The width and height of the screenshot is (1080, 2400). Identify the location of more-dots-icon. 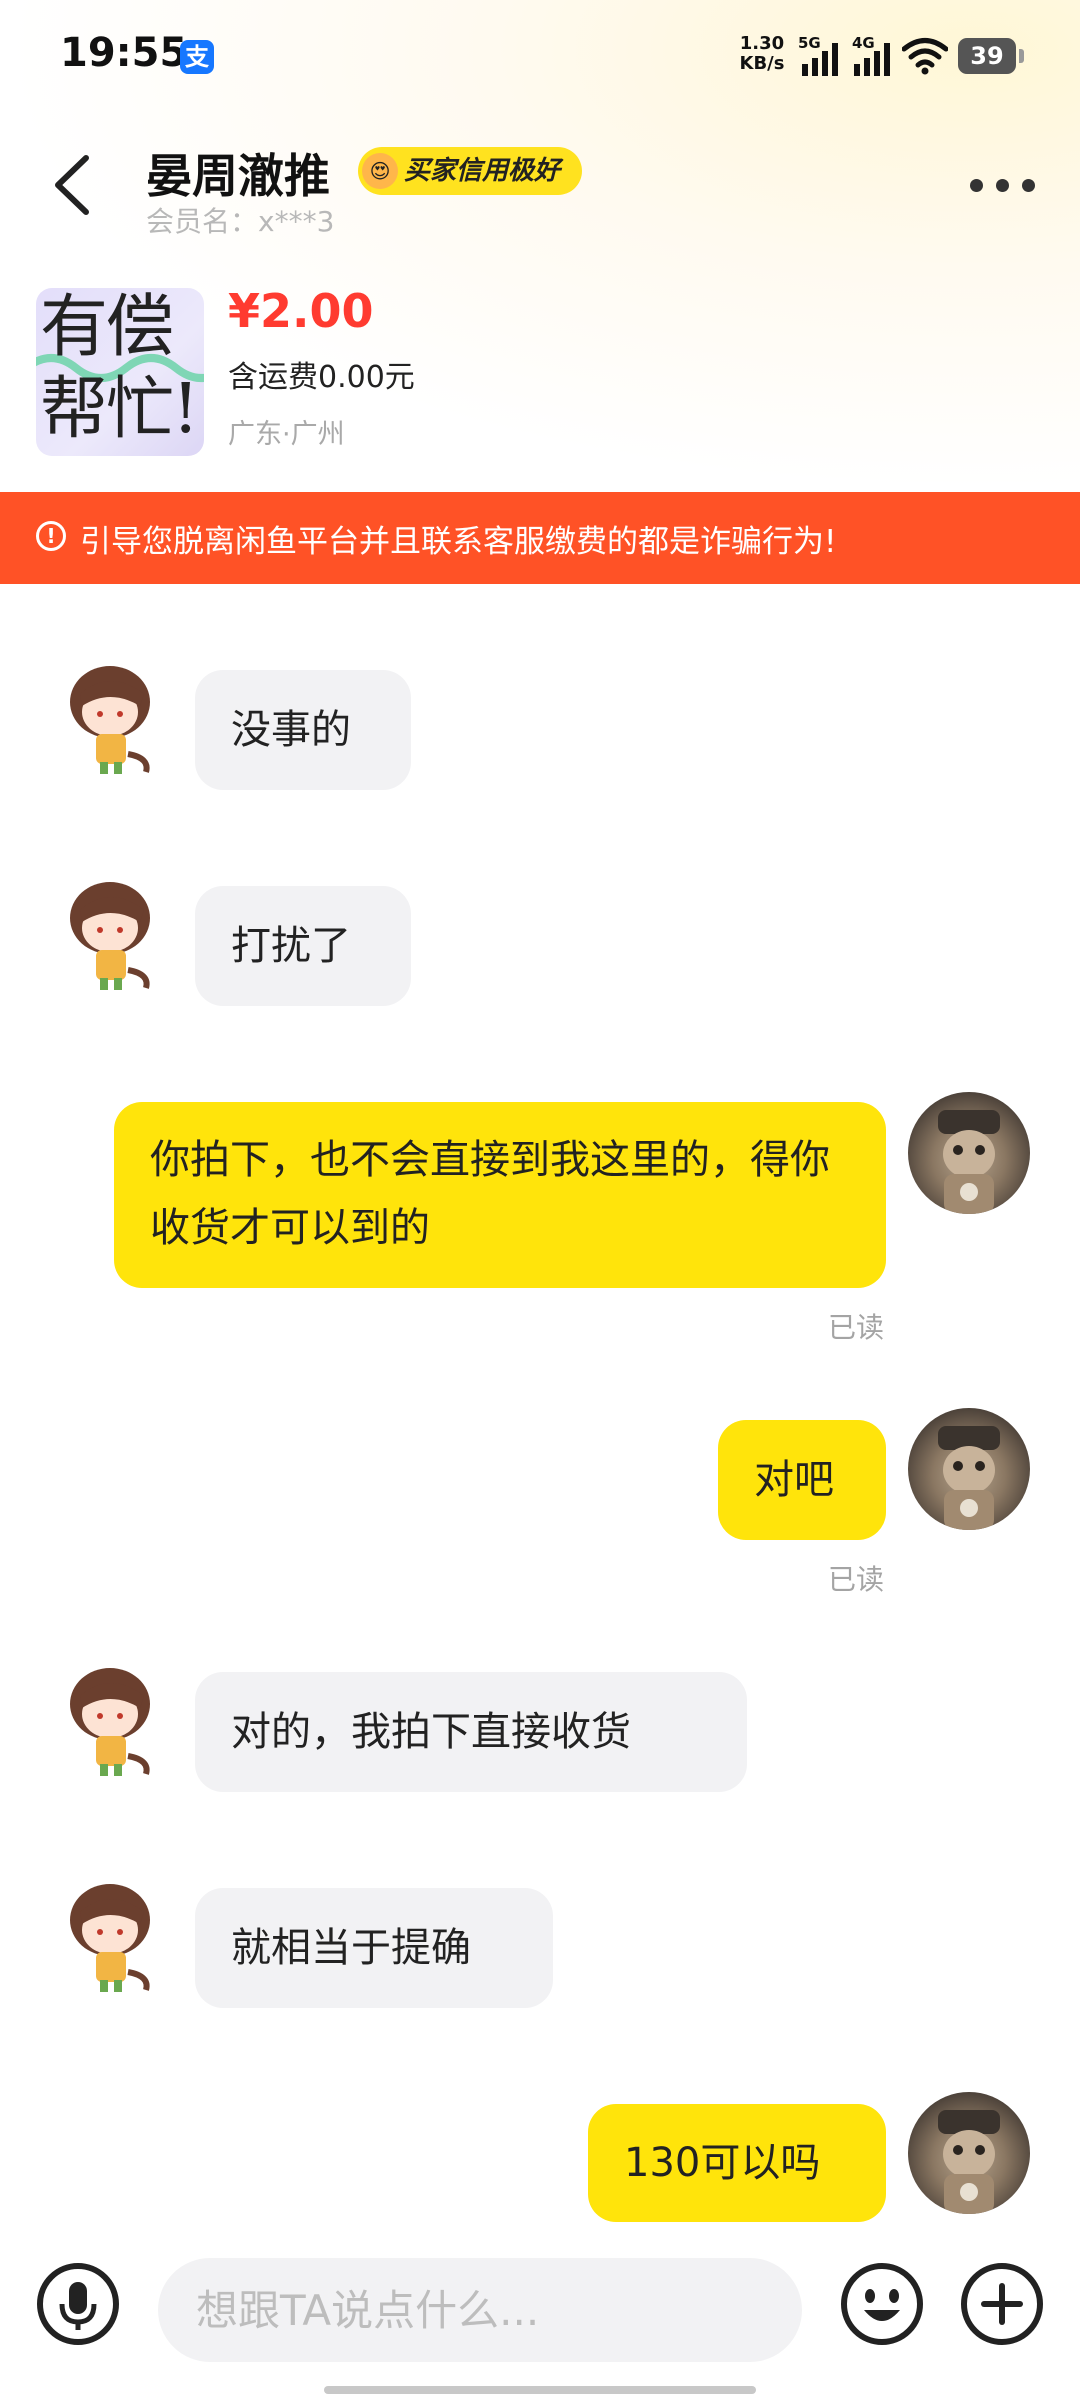
(1003, 185).